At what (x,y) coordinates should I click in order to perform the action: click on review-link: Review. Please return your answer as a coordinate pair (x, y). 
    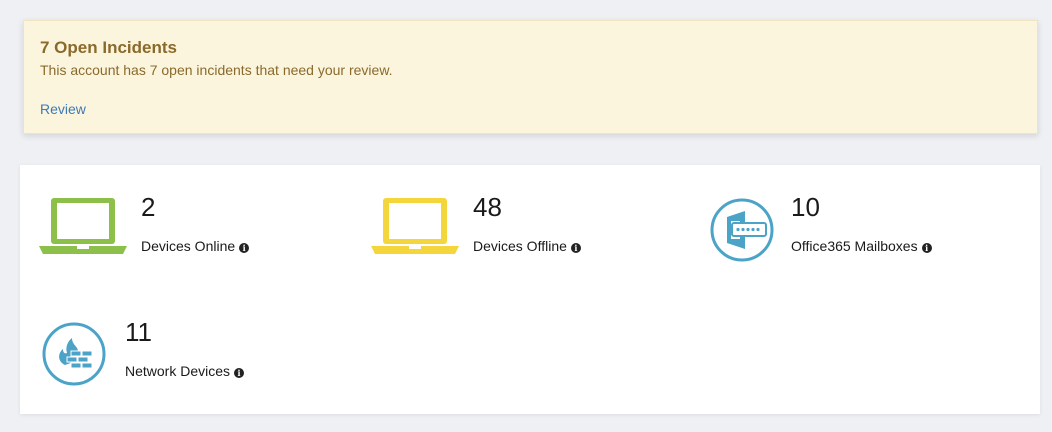
    Looking at the image, I should click on (63, 109).